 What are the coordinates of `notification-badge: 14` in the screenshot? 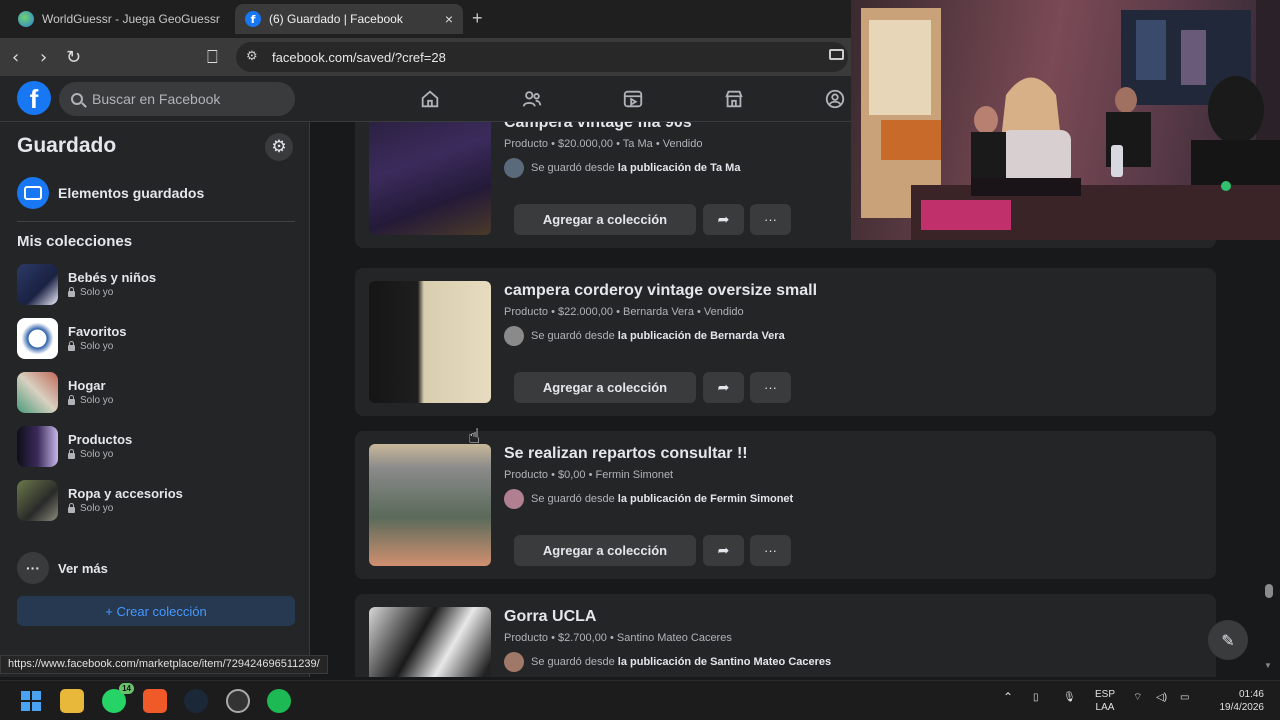 It's located at (126, 688).